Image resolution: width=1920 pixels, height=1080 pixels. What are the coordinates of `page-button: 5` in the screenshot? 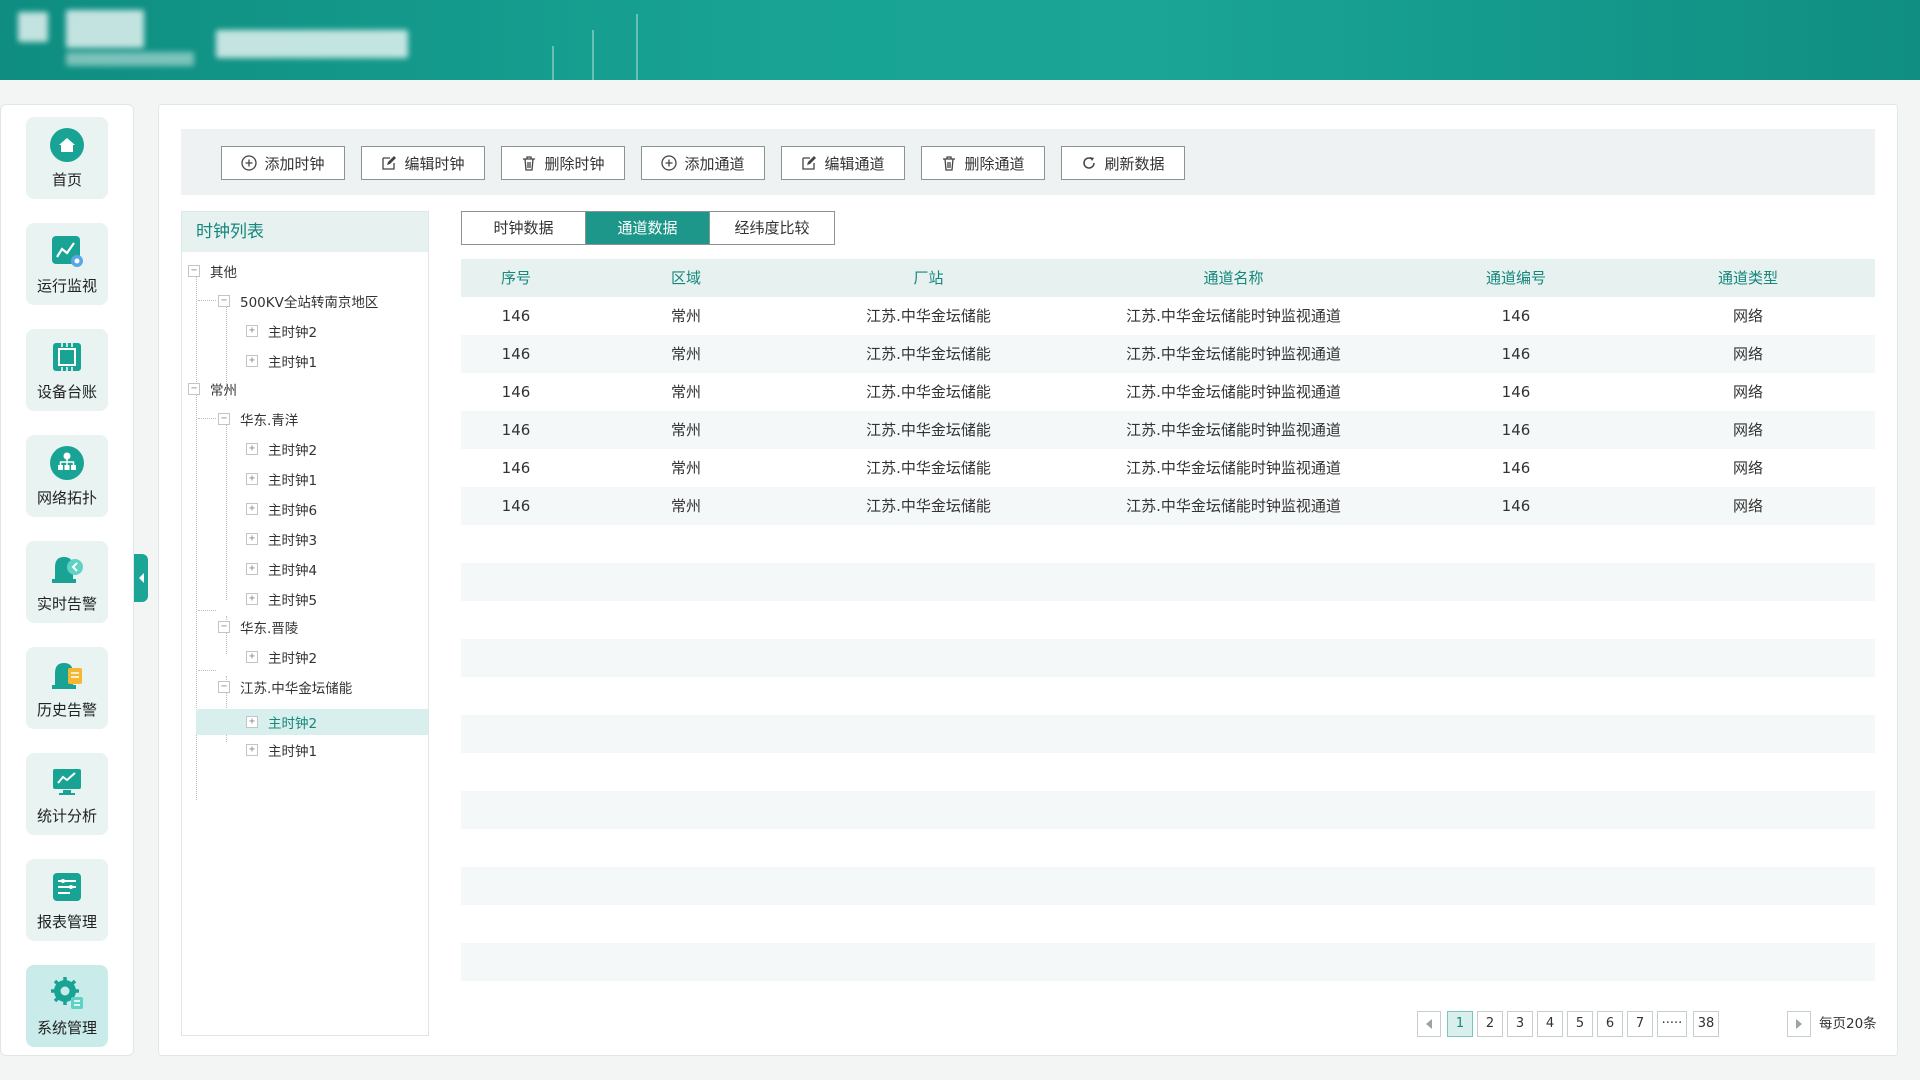 It's located at (1580, 1024).